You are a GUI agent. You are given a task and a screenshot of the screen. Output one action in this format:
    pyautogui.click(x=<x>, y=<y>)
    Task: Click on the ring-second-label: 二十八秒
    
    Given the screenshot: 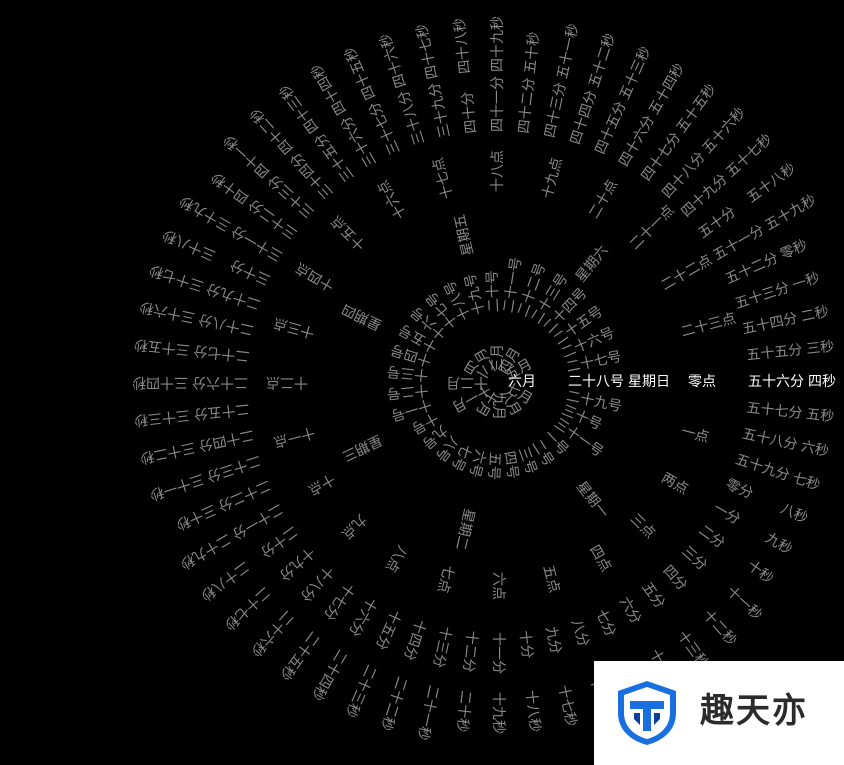 What is the action you would take?
    pyautogui.click(x=224, y=580)
    